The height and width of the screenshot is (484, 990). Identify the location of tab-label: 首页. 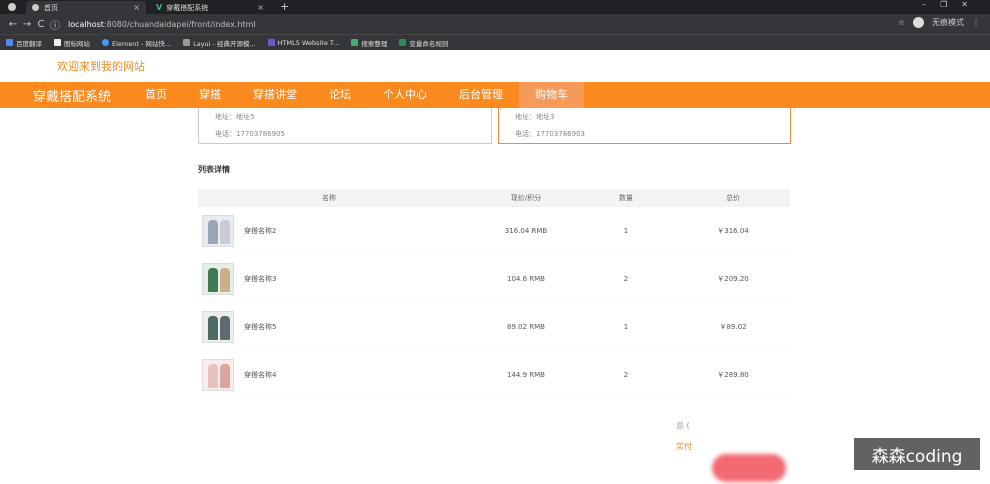
(51, 7).